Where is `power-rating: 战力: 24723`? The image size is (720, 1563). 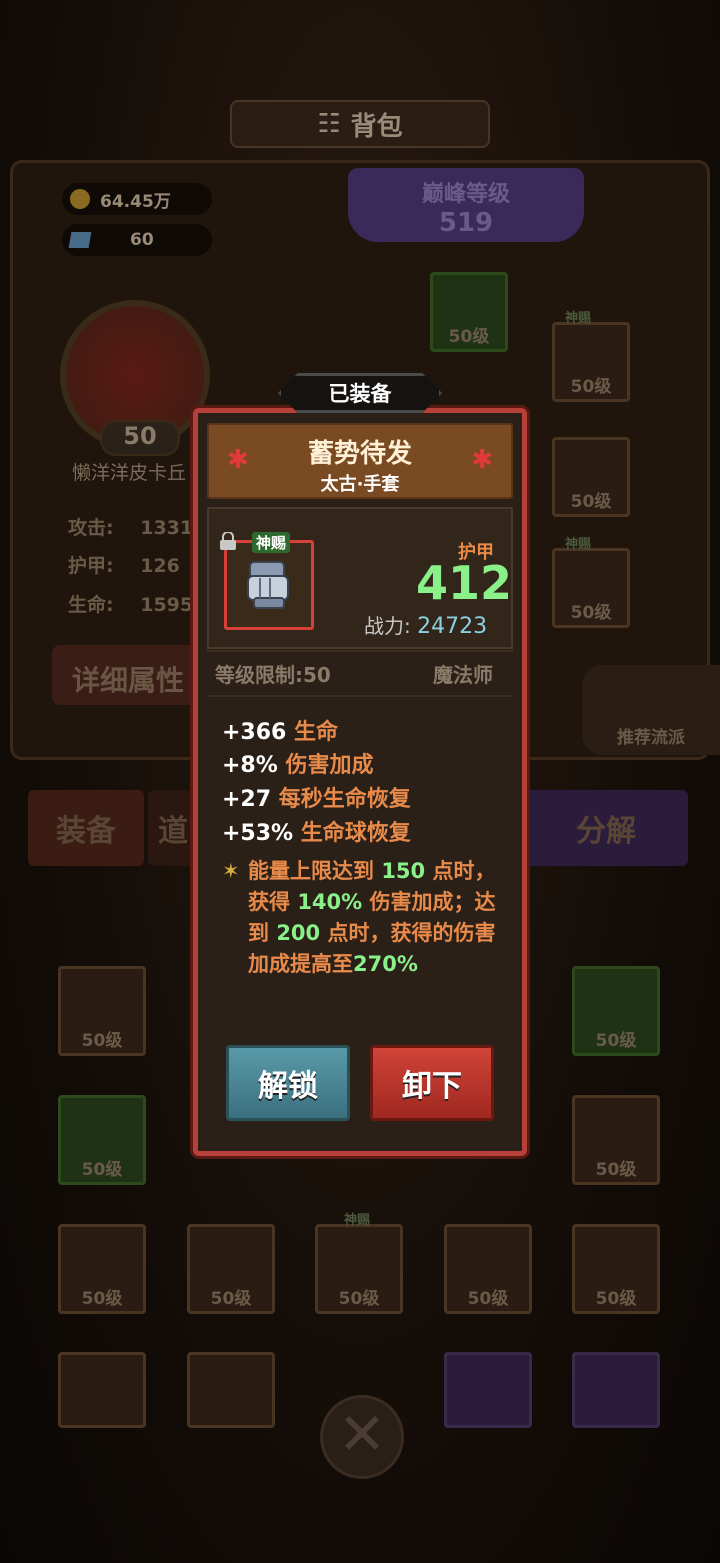
power-rating: 战力: 24723 is located at coordinates (426, 626).